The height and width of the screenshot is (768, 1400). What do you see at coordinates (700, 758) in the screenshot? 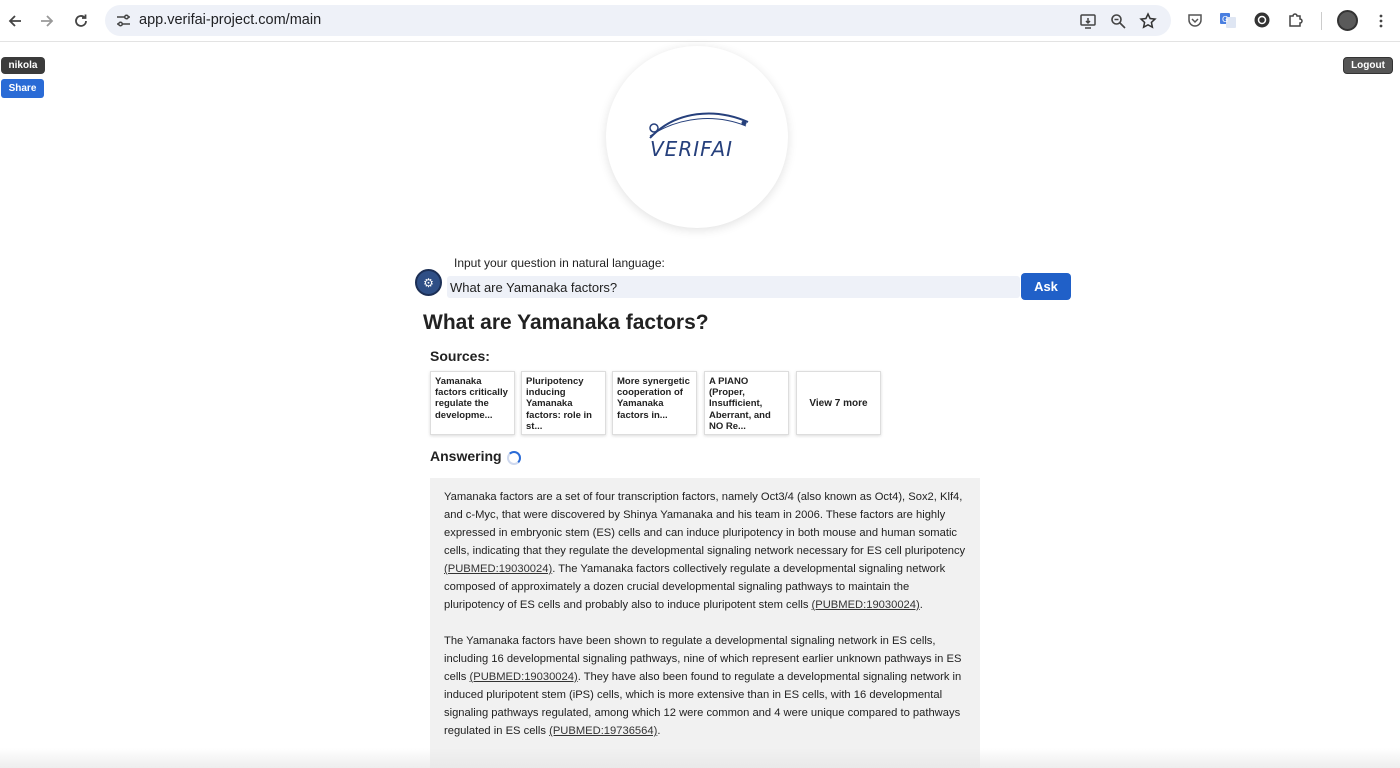
I see `bottom-fade` at bounding box center [700, 758].